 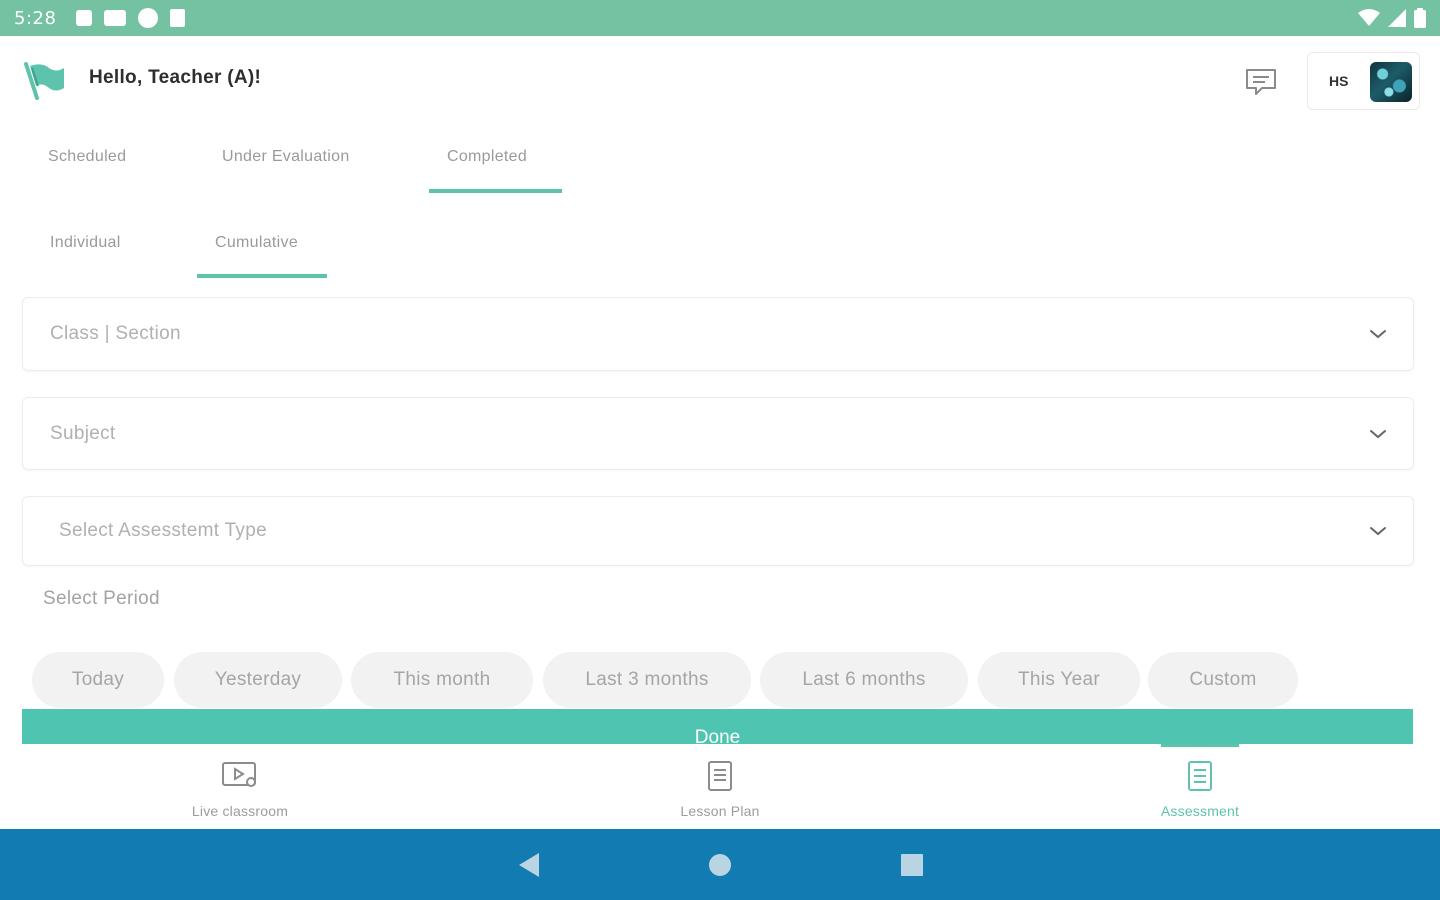 I want to click on period-chip-last-6-months: Last 6 months, so click(x=864, y=680).